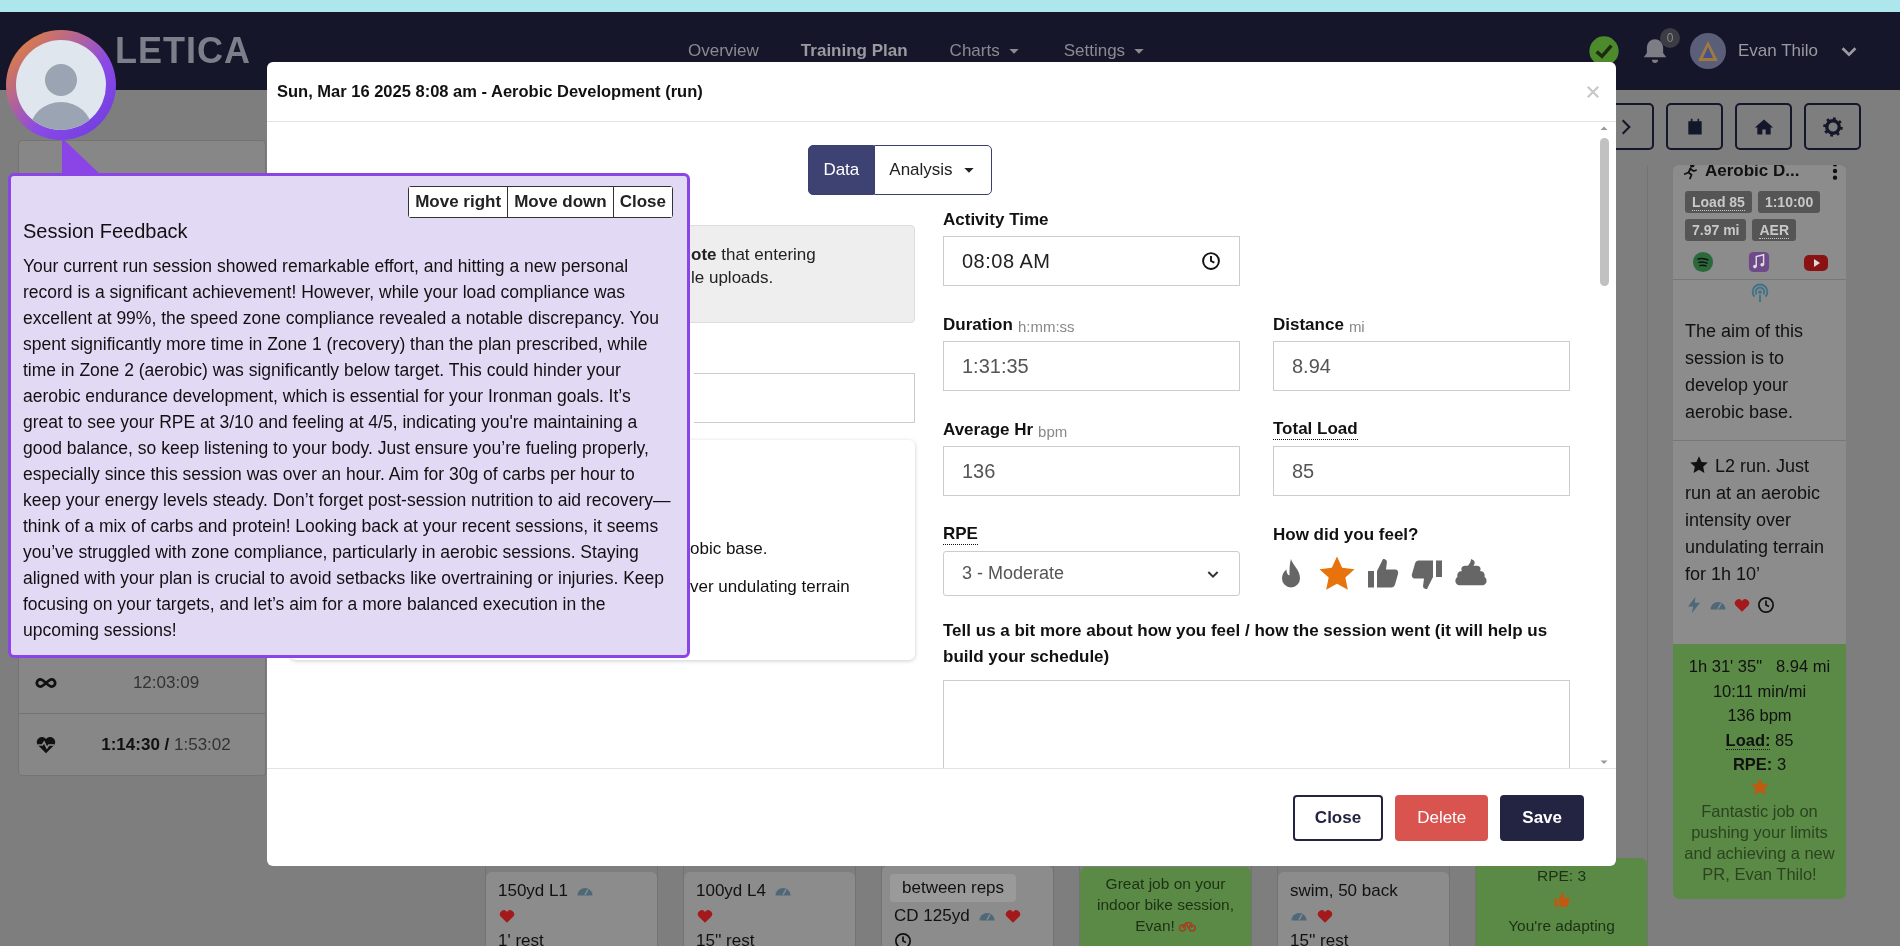  Describe the element at coordinates (1604, 212) in the screenshot. I see `scrollbar-thumb` at that location.